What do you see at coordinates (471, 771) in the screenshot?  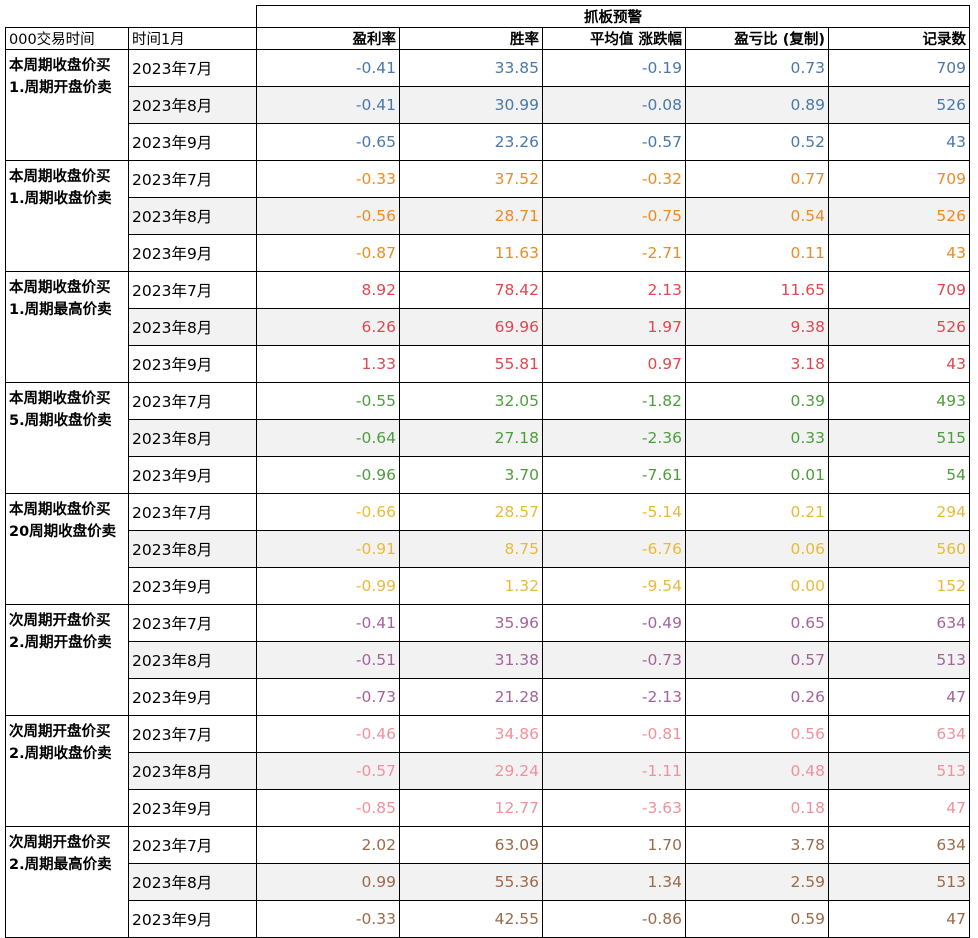 I see `cell-win-rate: 29.24` at bounding box center [471, 771].